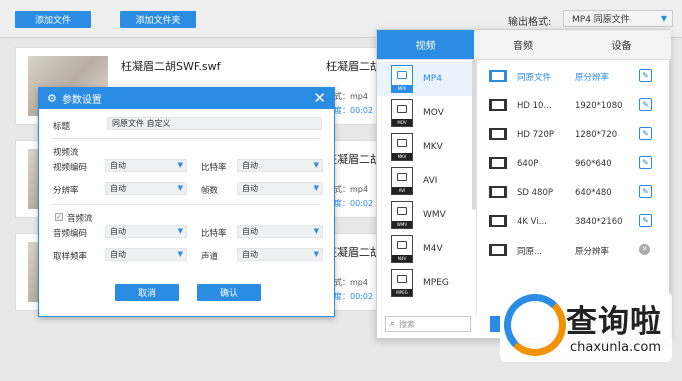 The image size is (682, 381). What do you see at coordinates (70, 257) in the screenshot?
I see `sample-rate-label: 取样频率` at bounding box center [70, 257].